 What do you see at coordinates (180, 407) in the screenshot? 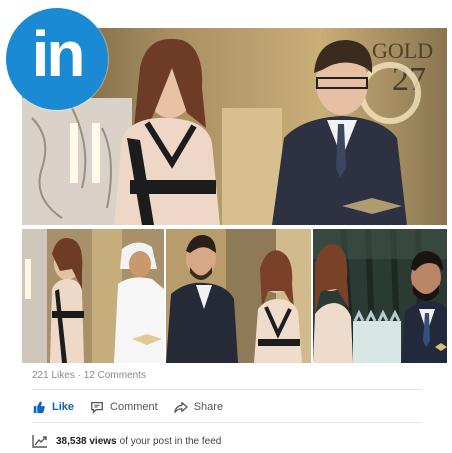
I see `share-icon` at bounding box center [180, 407].